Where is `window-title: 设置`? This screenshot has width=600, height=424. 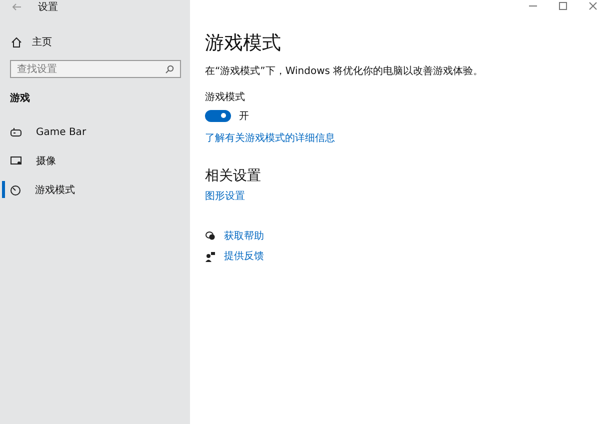 window-title: 设置 is located at coordinates (48, 7).